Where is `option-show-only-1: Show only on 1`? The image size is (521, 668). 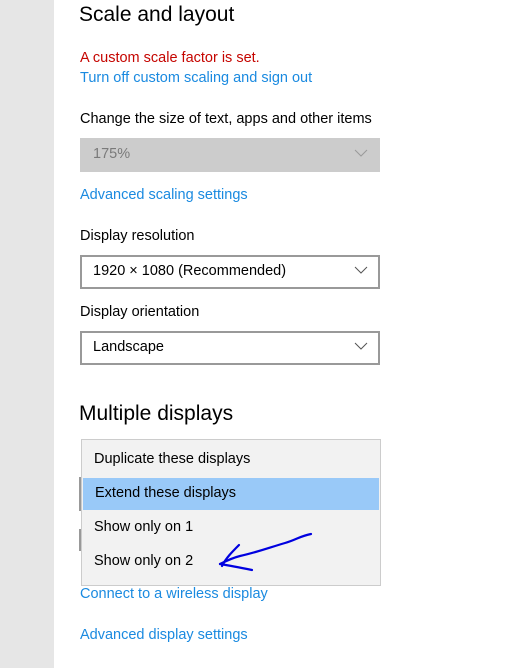 option-show-only-1: Show only on 1 is located at coordinates (231, 528).